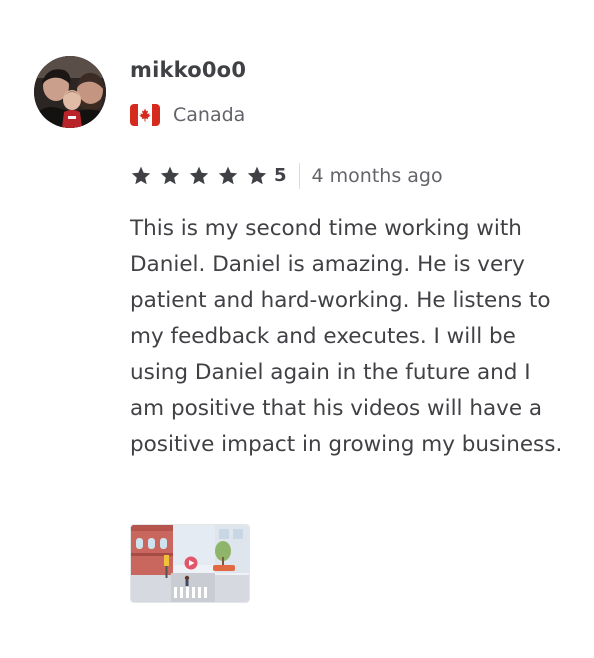  What do you see at coordinates (209, 115) in the screenshot?
I see `country-name: Canada` at bounding box center [209, 115].